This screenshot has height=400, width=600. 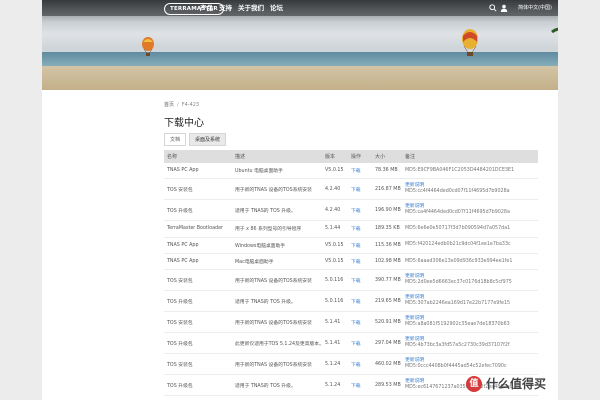 I want to click on column-header-name: 名称, so click(x=198, y=156).